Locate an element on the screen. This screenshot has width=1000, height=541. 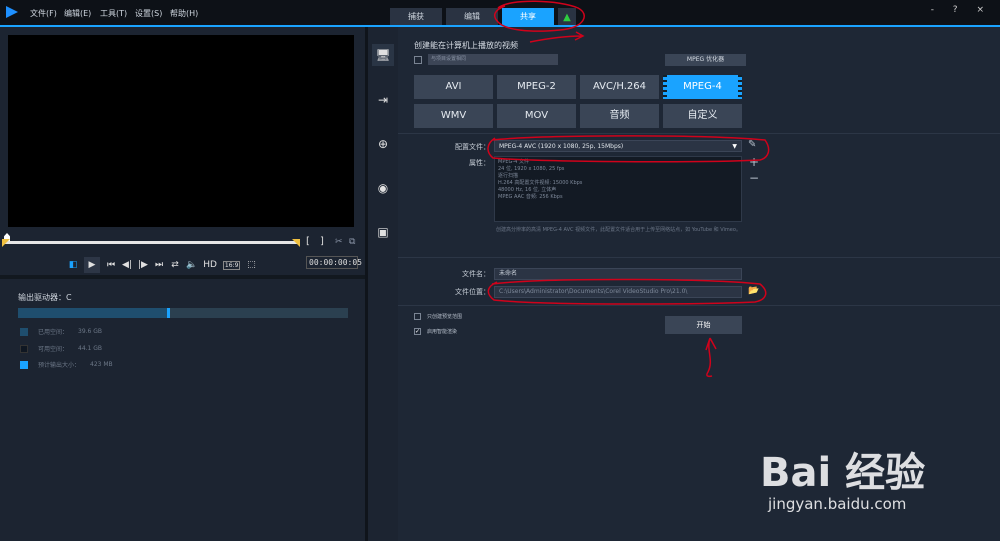
legend-swatch-free is located at coordinates (24, 348).